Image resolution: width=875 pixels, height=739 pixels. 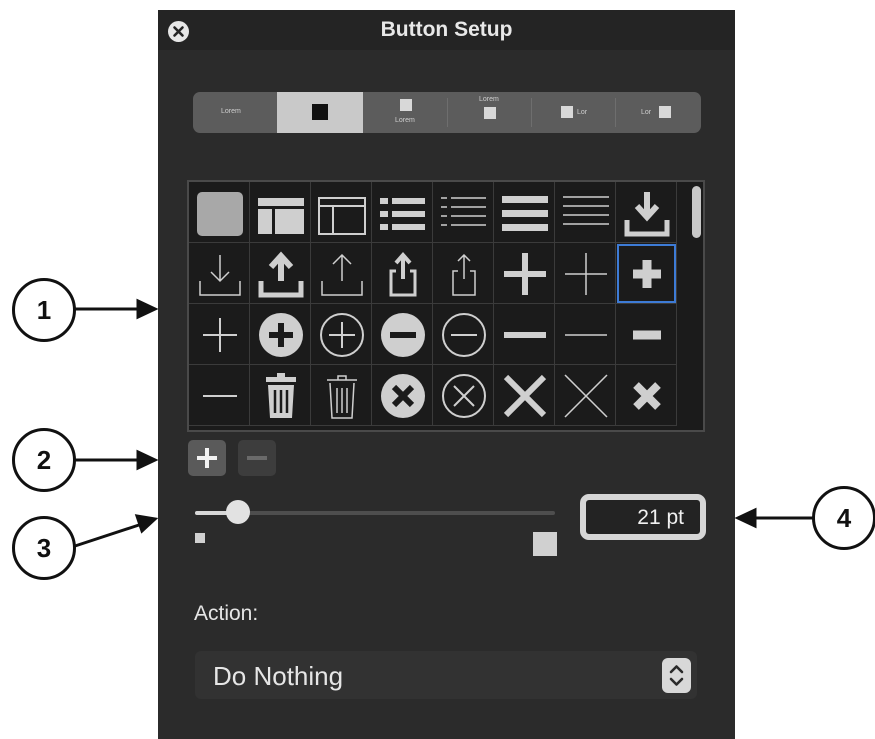 What do you see at coordinates (147, 460) in the screenshot?
I see `arrow-2-head` at bounding box center [147, 460].